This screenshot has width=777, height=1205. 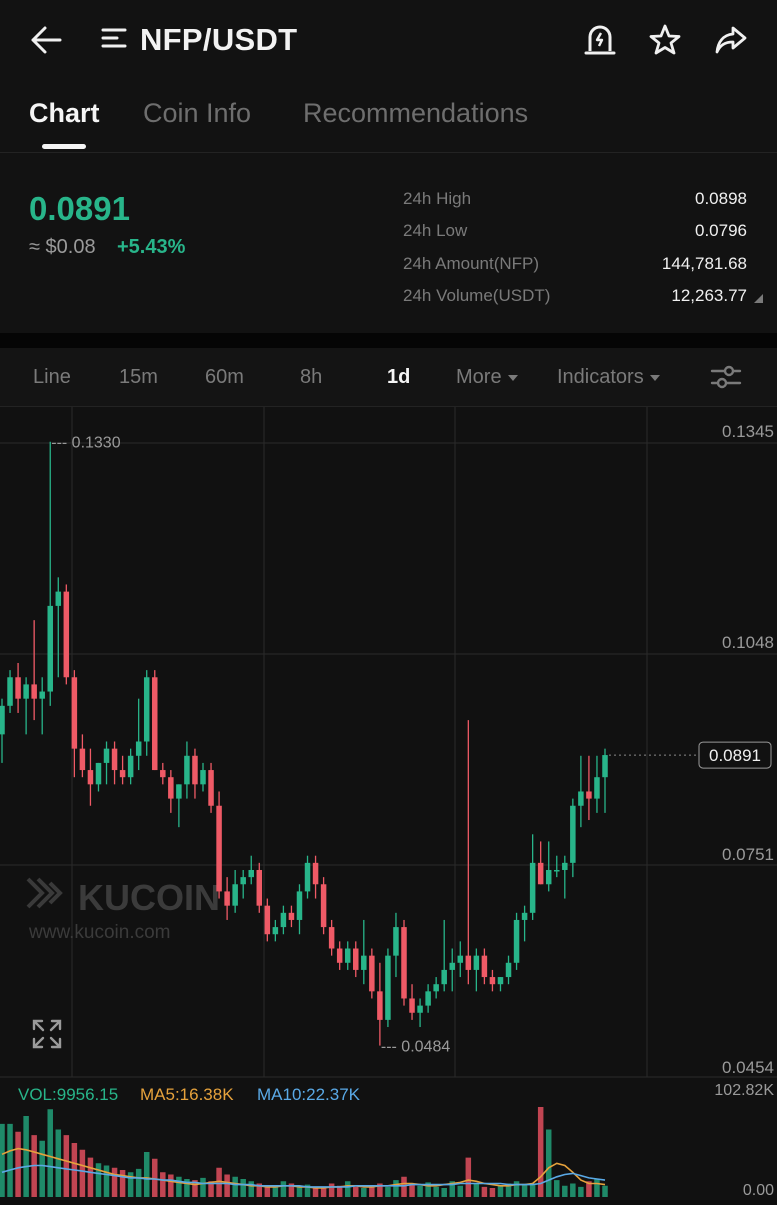 What do you see at coordinates (44, 893) in the screenshot?
I see `kucoin-logo-icon` at bounding box center [44, 893].